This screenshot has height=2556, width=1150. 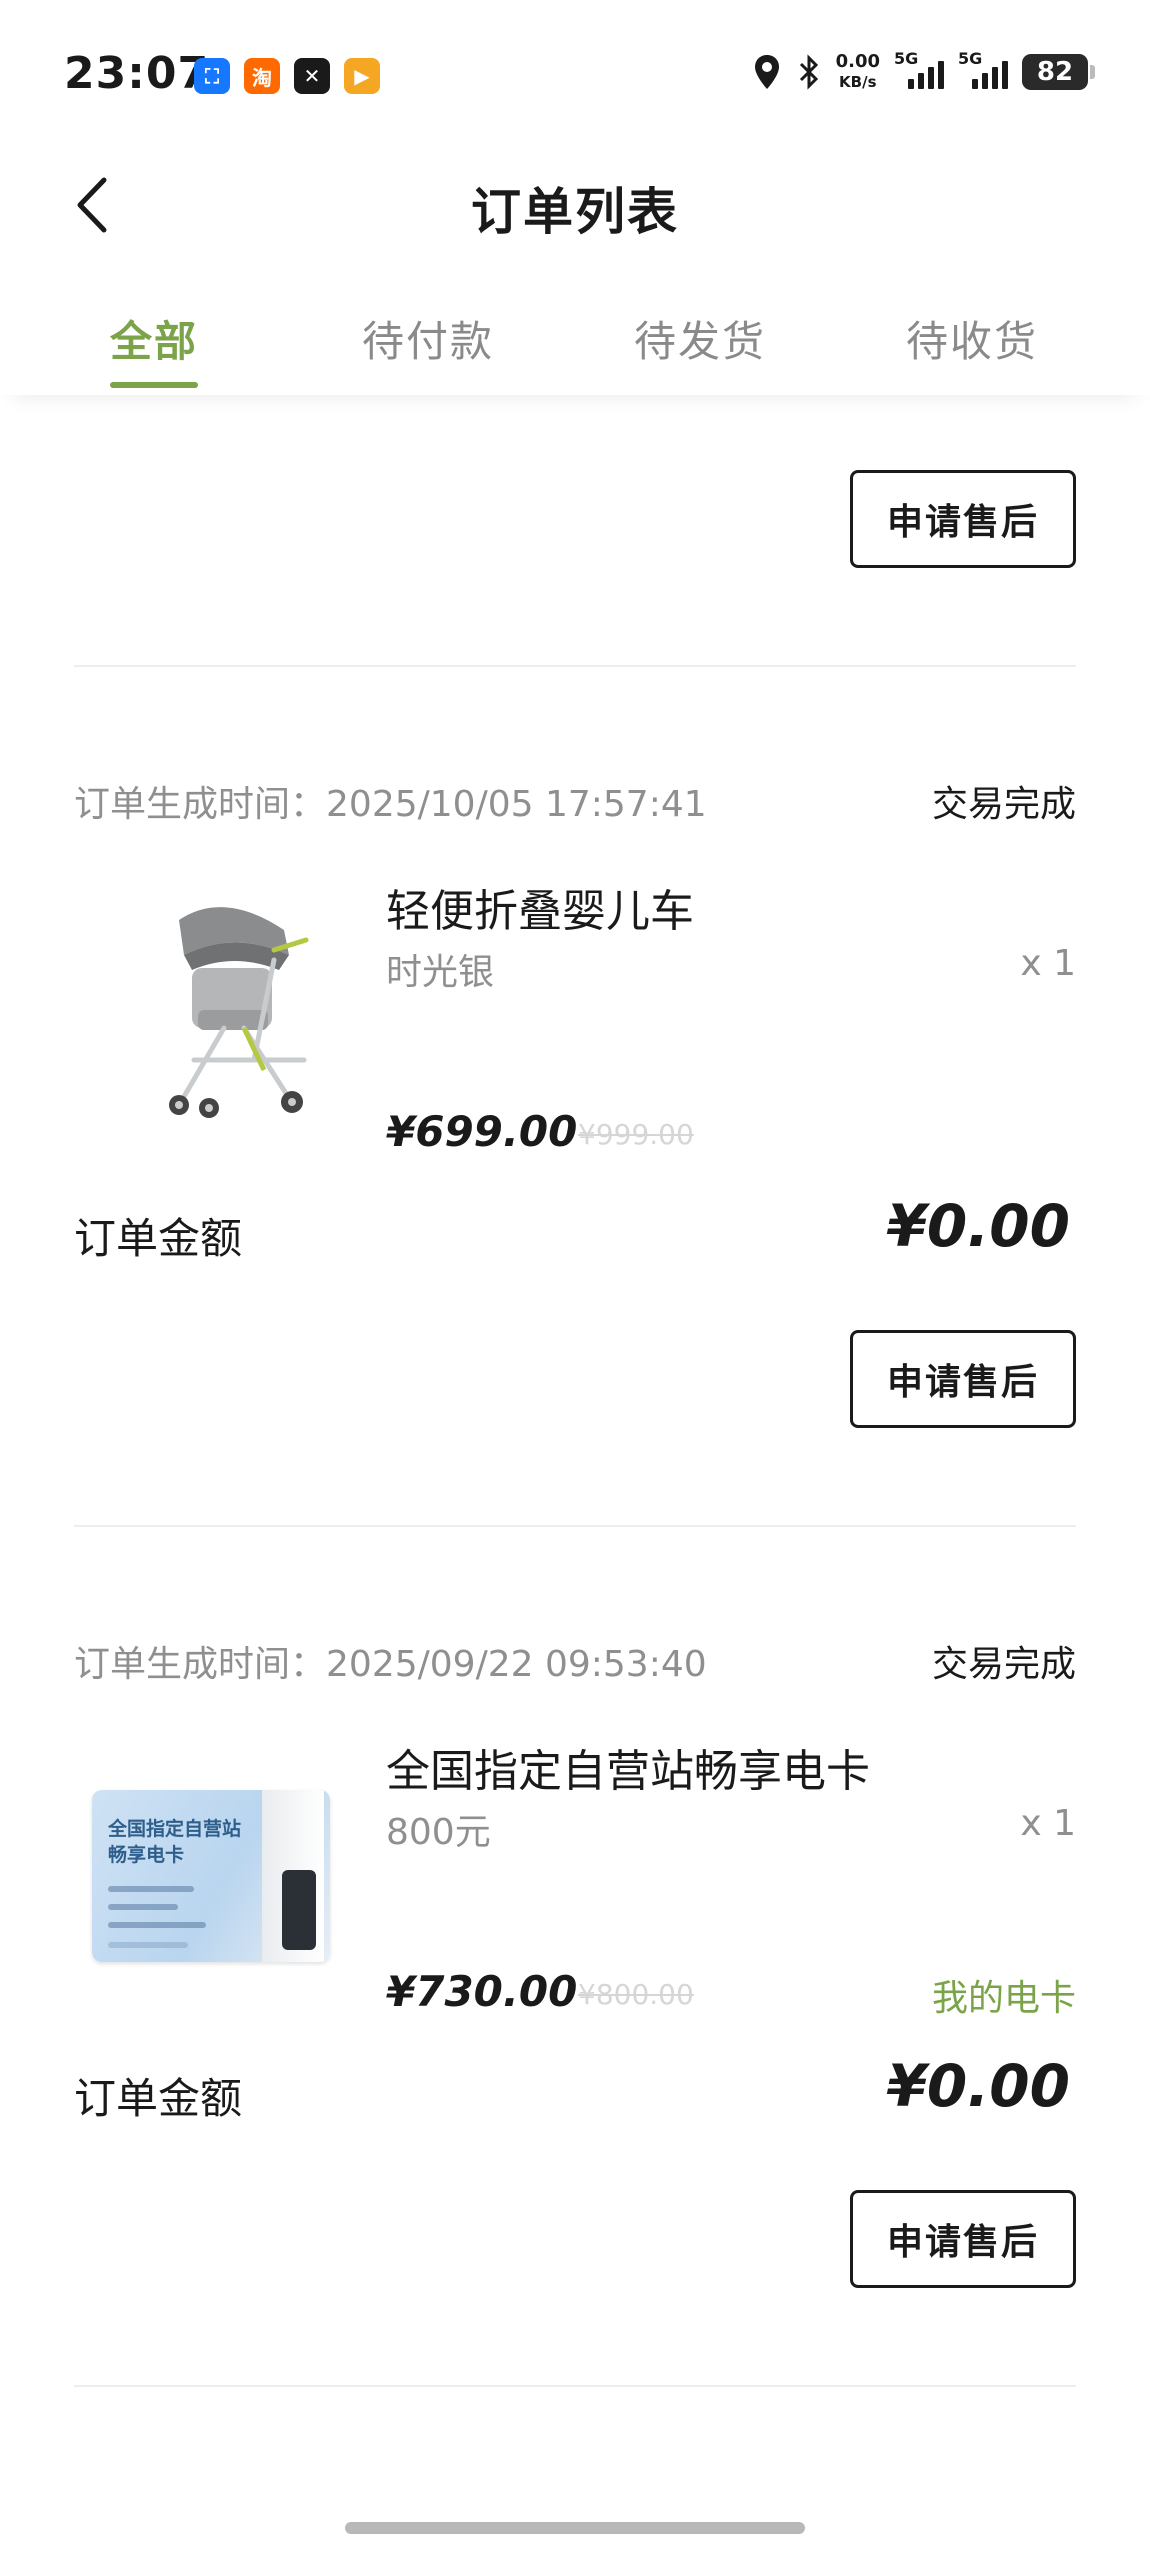 What do you see at coordinates (146, 1855) in the screenshot?
I see `card-image-title-line2: 畅享电卡` at bounding box center [146, 1855].